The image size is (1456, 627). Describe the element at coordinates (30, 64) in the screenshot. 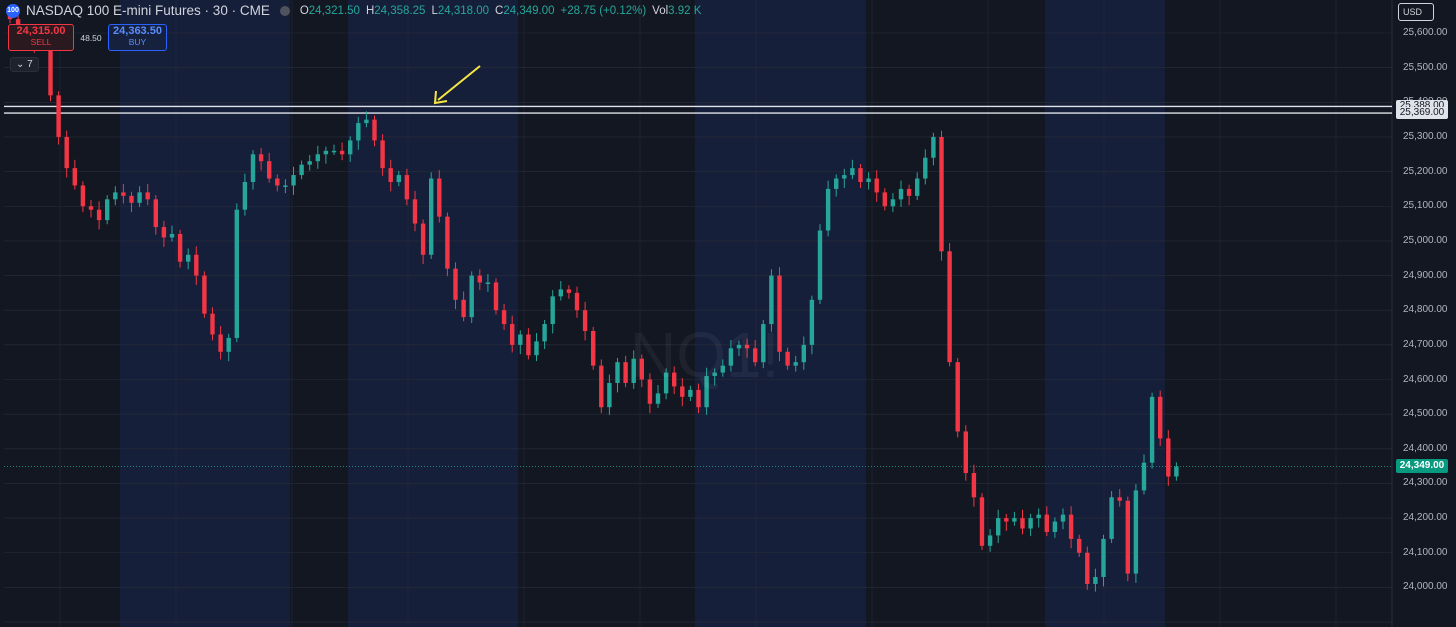

I see `indicator-count: 7` at that location.